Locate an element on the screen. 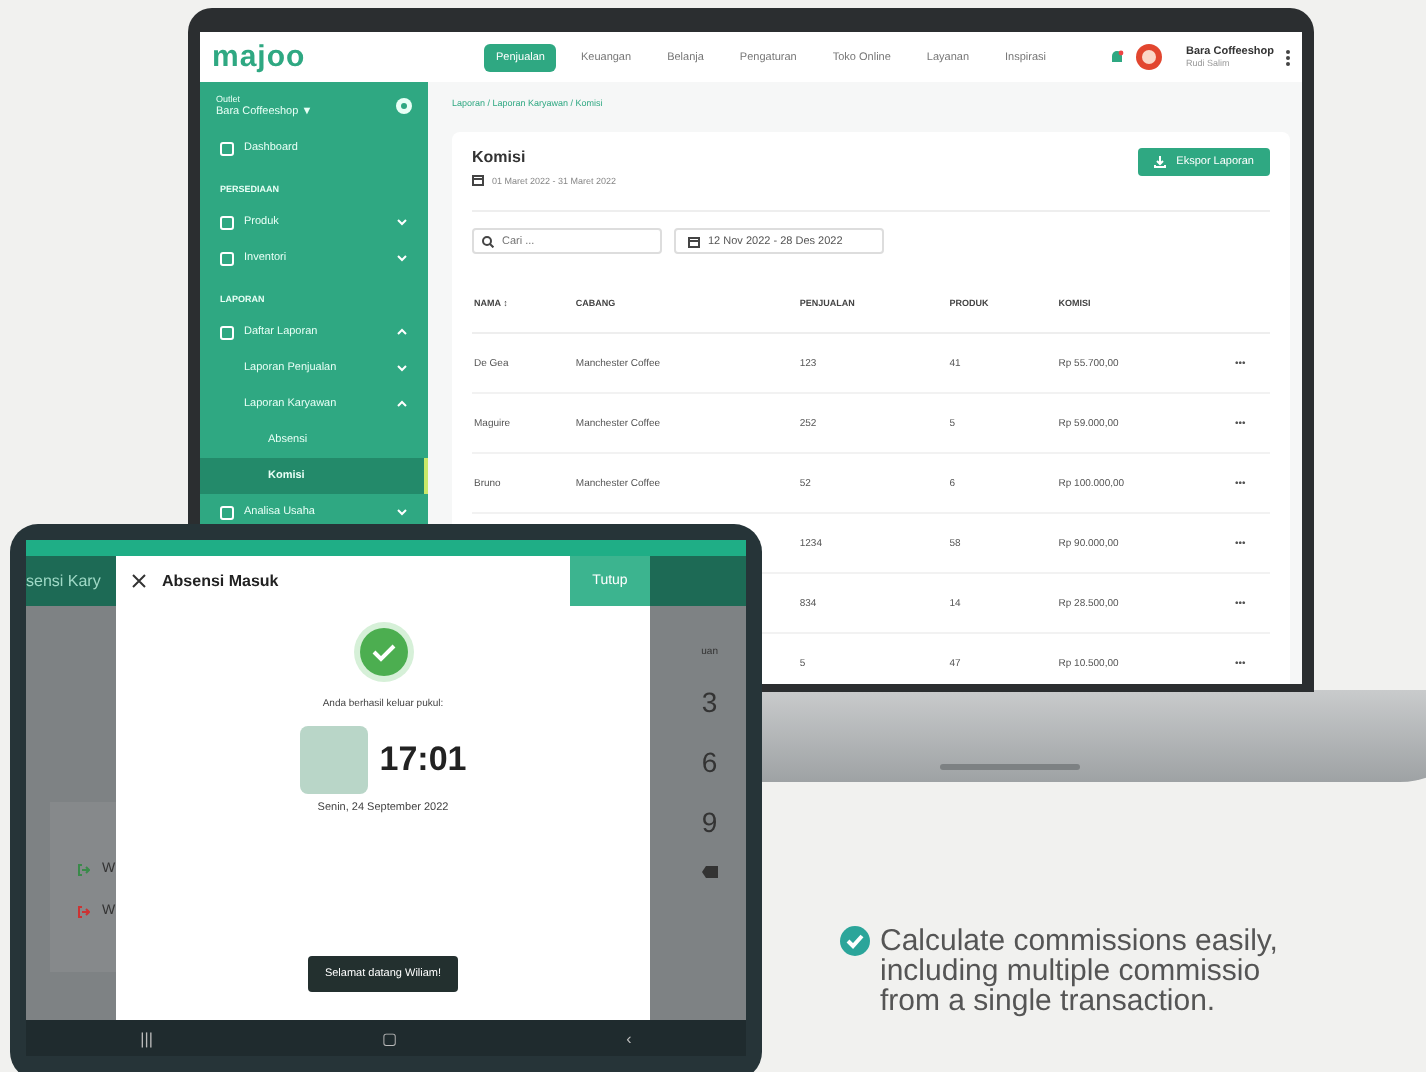 The image size is (1426, 1072). system-nav-button: ▢ is located at coordinates (389, 1038).